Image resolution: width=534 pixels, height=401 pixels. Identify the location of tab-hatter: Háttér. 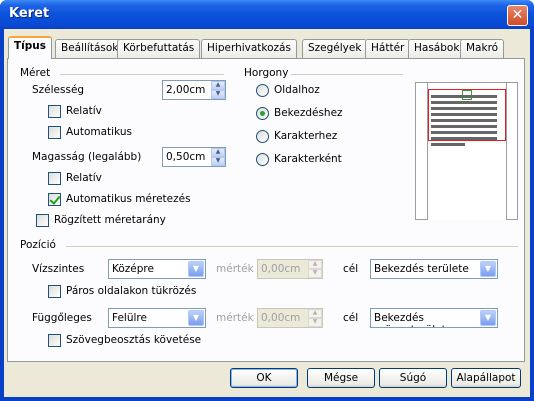
(388, 48).